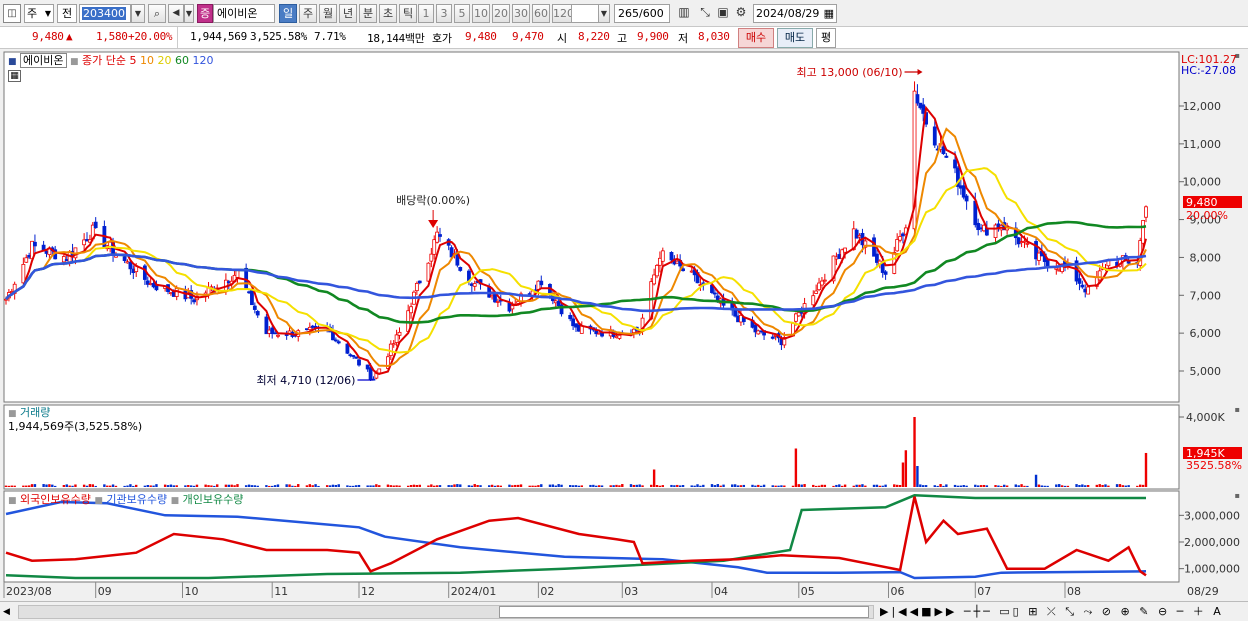  Describe the element at coordinates (43, 60) in the screenshot. I see `legend-stock-name: 에이비온` at that location.